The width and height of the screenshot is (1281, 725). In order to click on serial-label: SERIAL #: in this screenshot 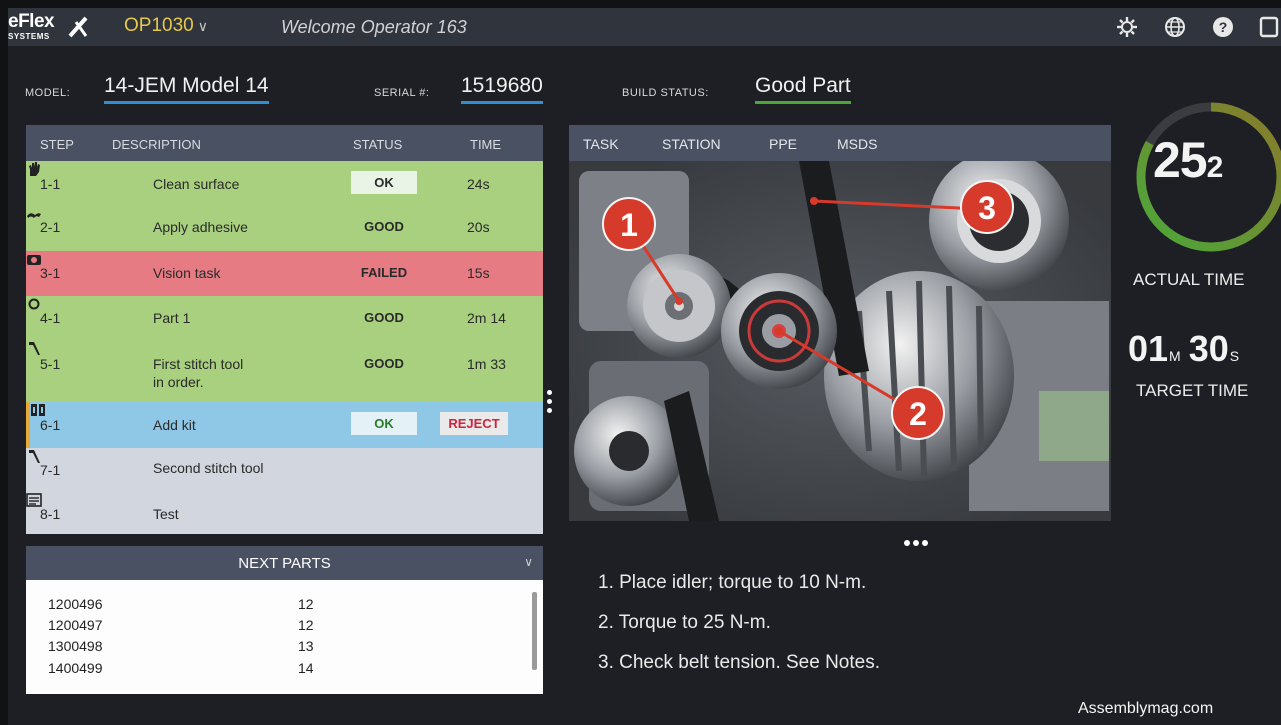, I will do `click(402, 93)`.